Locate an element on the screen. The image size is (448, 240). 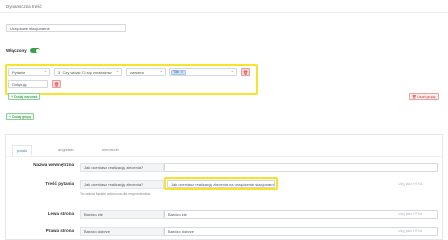
question-default: Jak oceniasz realizację zlecenia? is located at coordinates (122, 184).